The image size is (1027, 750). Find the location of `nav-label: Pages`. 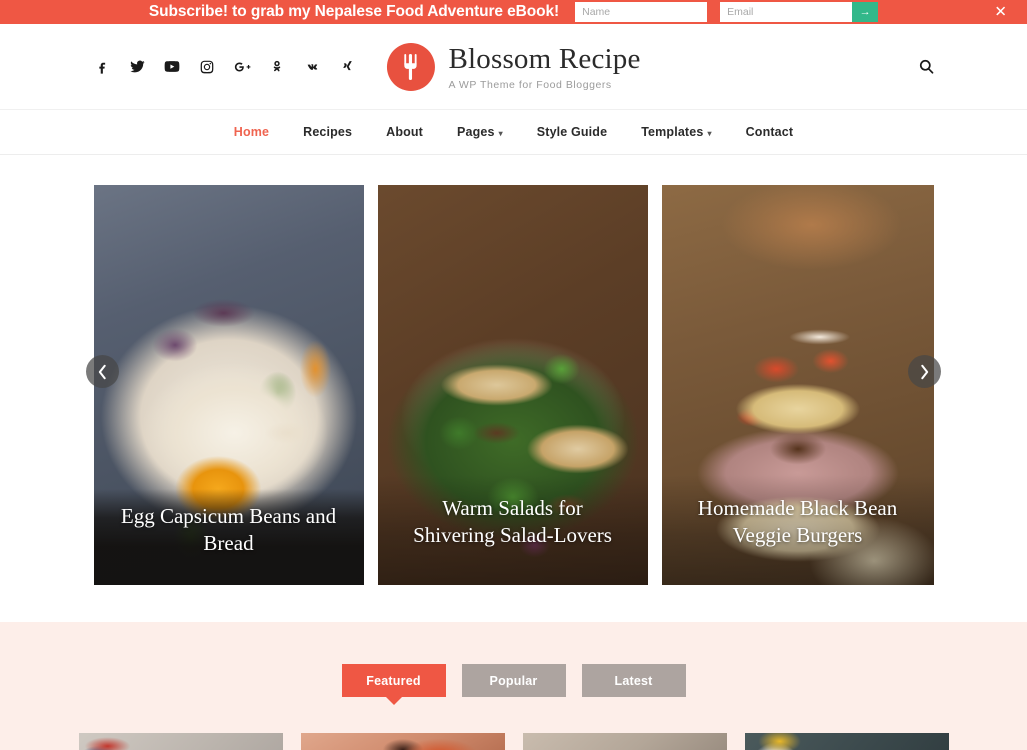

nav-label: Pages is located at coordinates (476, 132).